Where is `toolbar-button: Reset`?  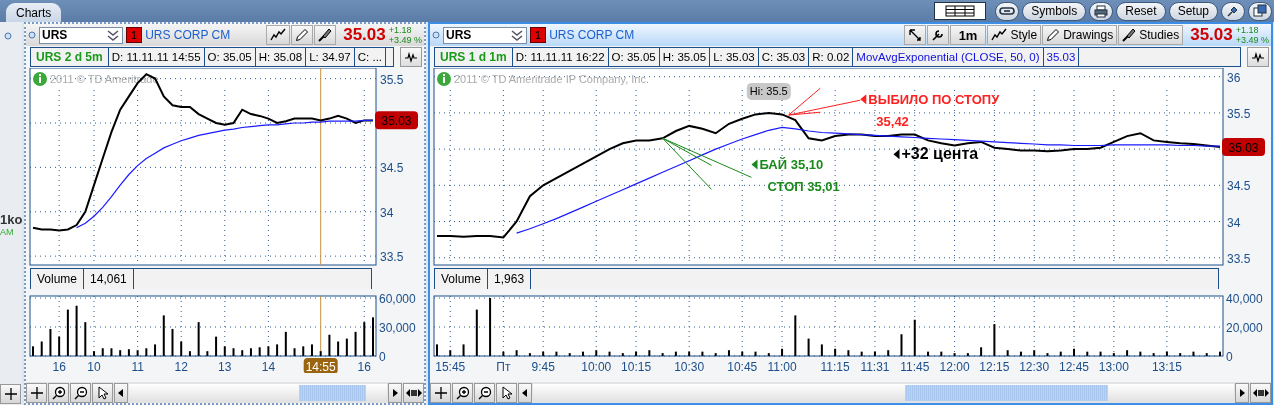
toolbar-button: Reset is located at coordinates (1141, 11).